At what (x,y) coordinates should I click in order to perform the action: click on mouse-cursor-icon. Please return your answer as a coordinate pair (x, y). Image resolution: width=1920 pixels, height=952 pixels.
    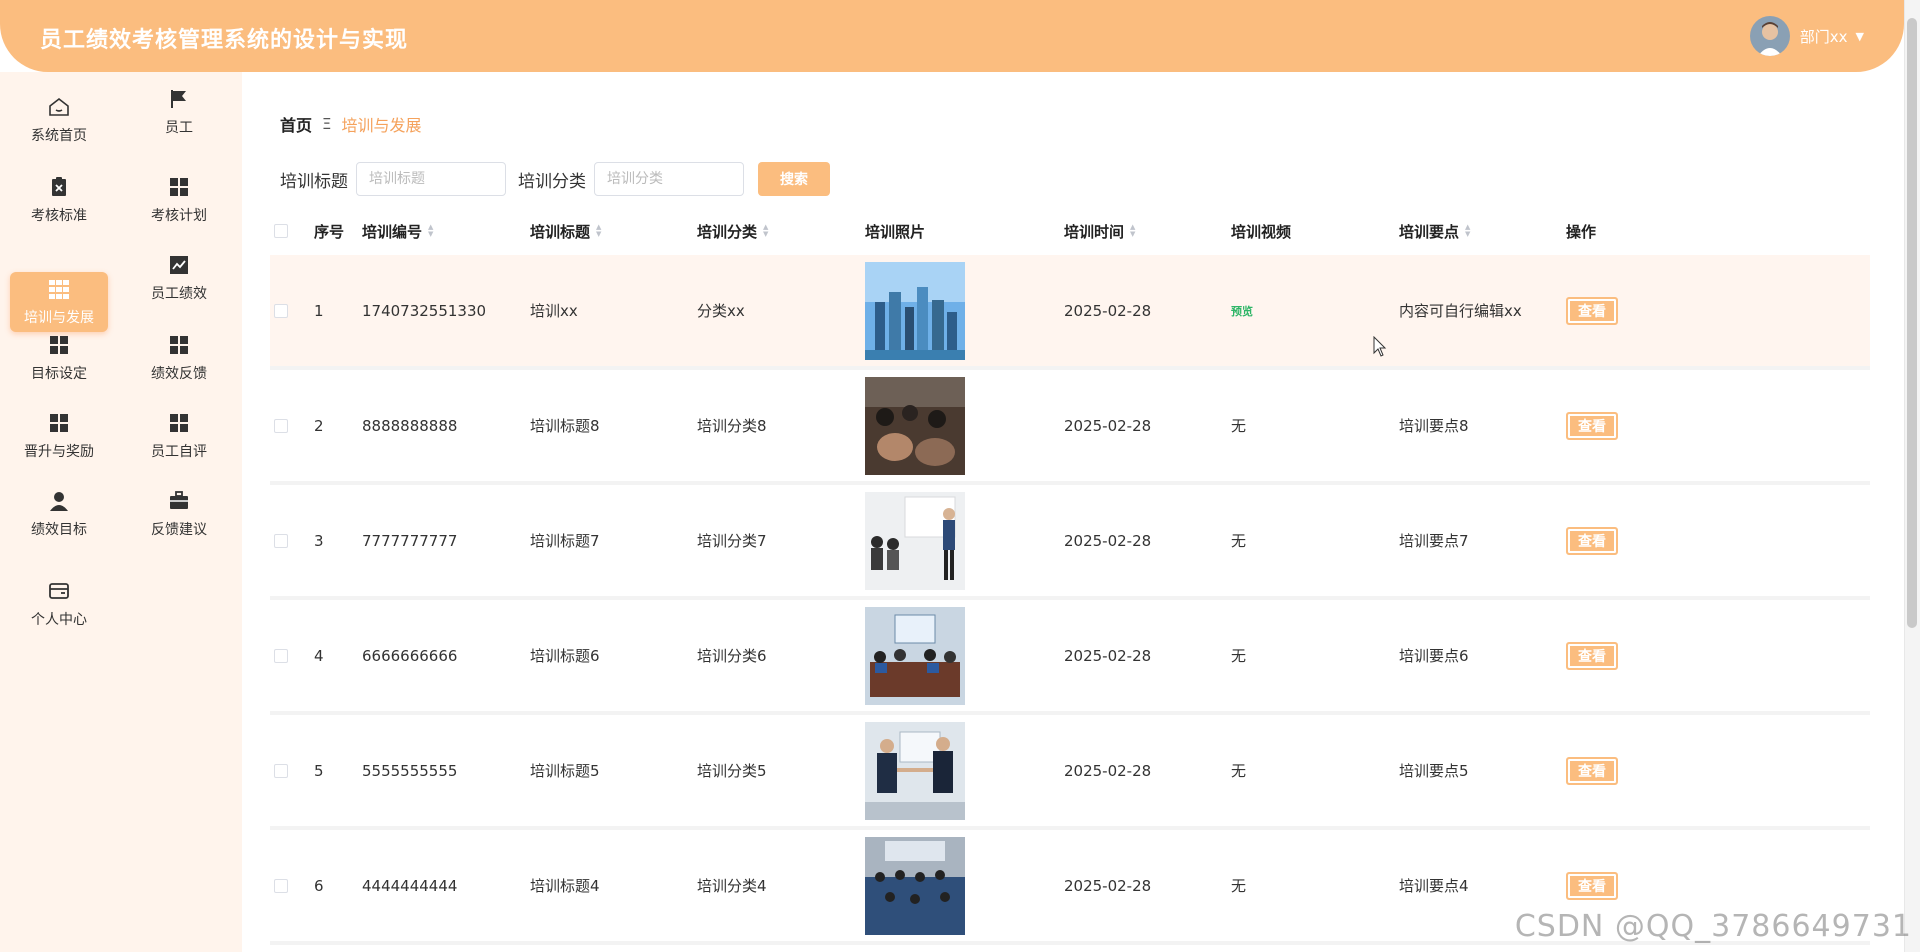
    Looking at the image, I should click on (1380, 346).